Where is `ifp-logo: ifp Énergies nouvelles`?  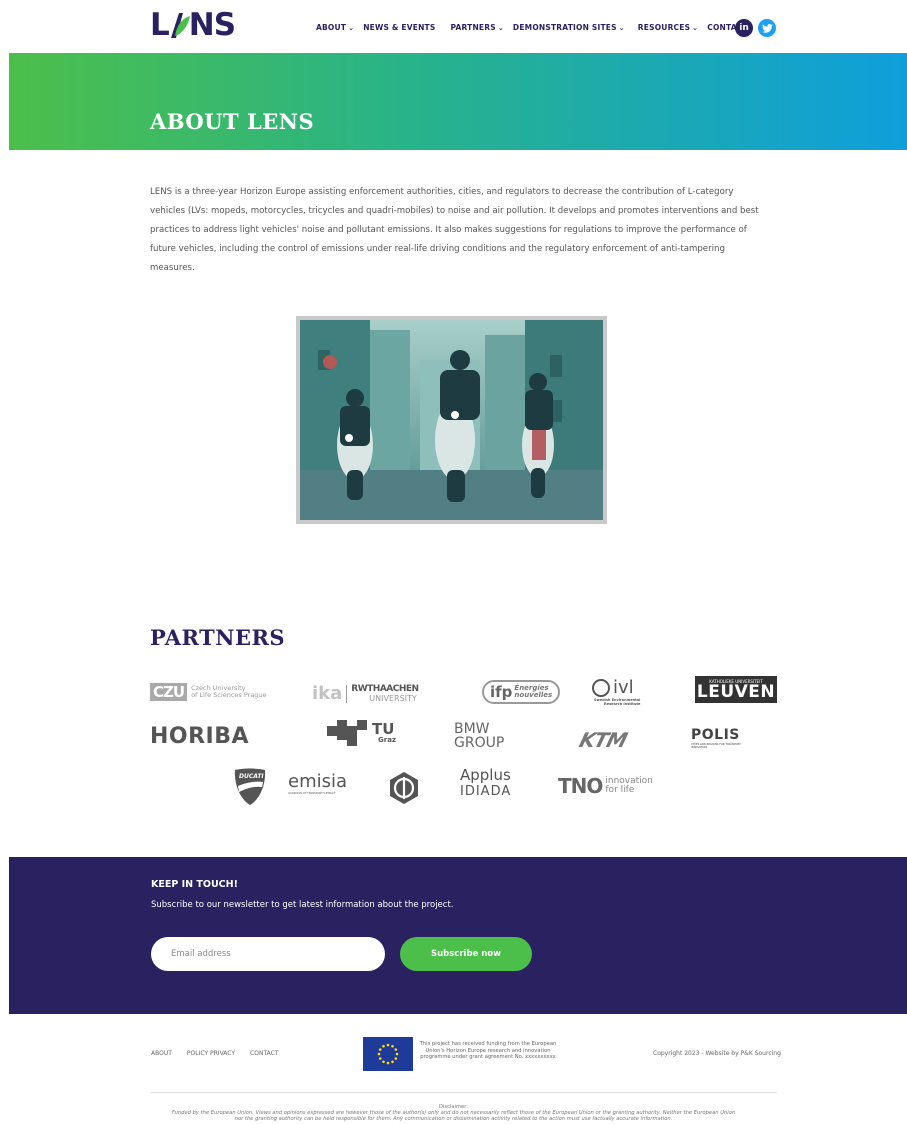
ifp-logo: ifp Énergies nouvelles is located at coordinates (521, 692).